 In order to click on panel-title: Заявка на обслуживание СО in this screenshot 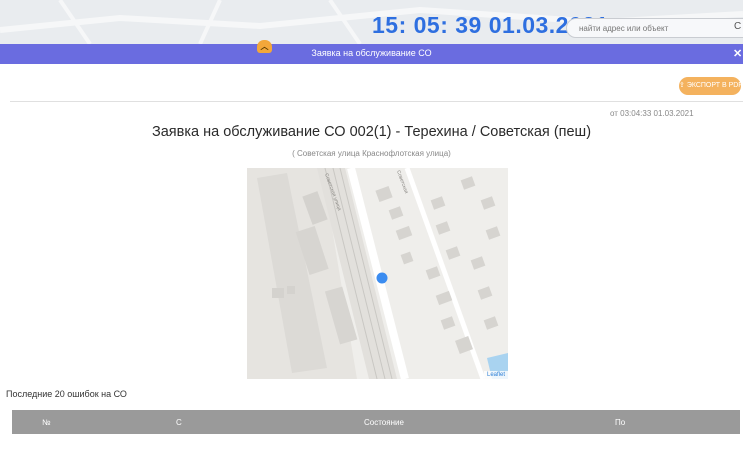, I will do `click(371, 53)`.